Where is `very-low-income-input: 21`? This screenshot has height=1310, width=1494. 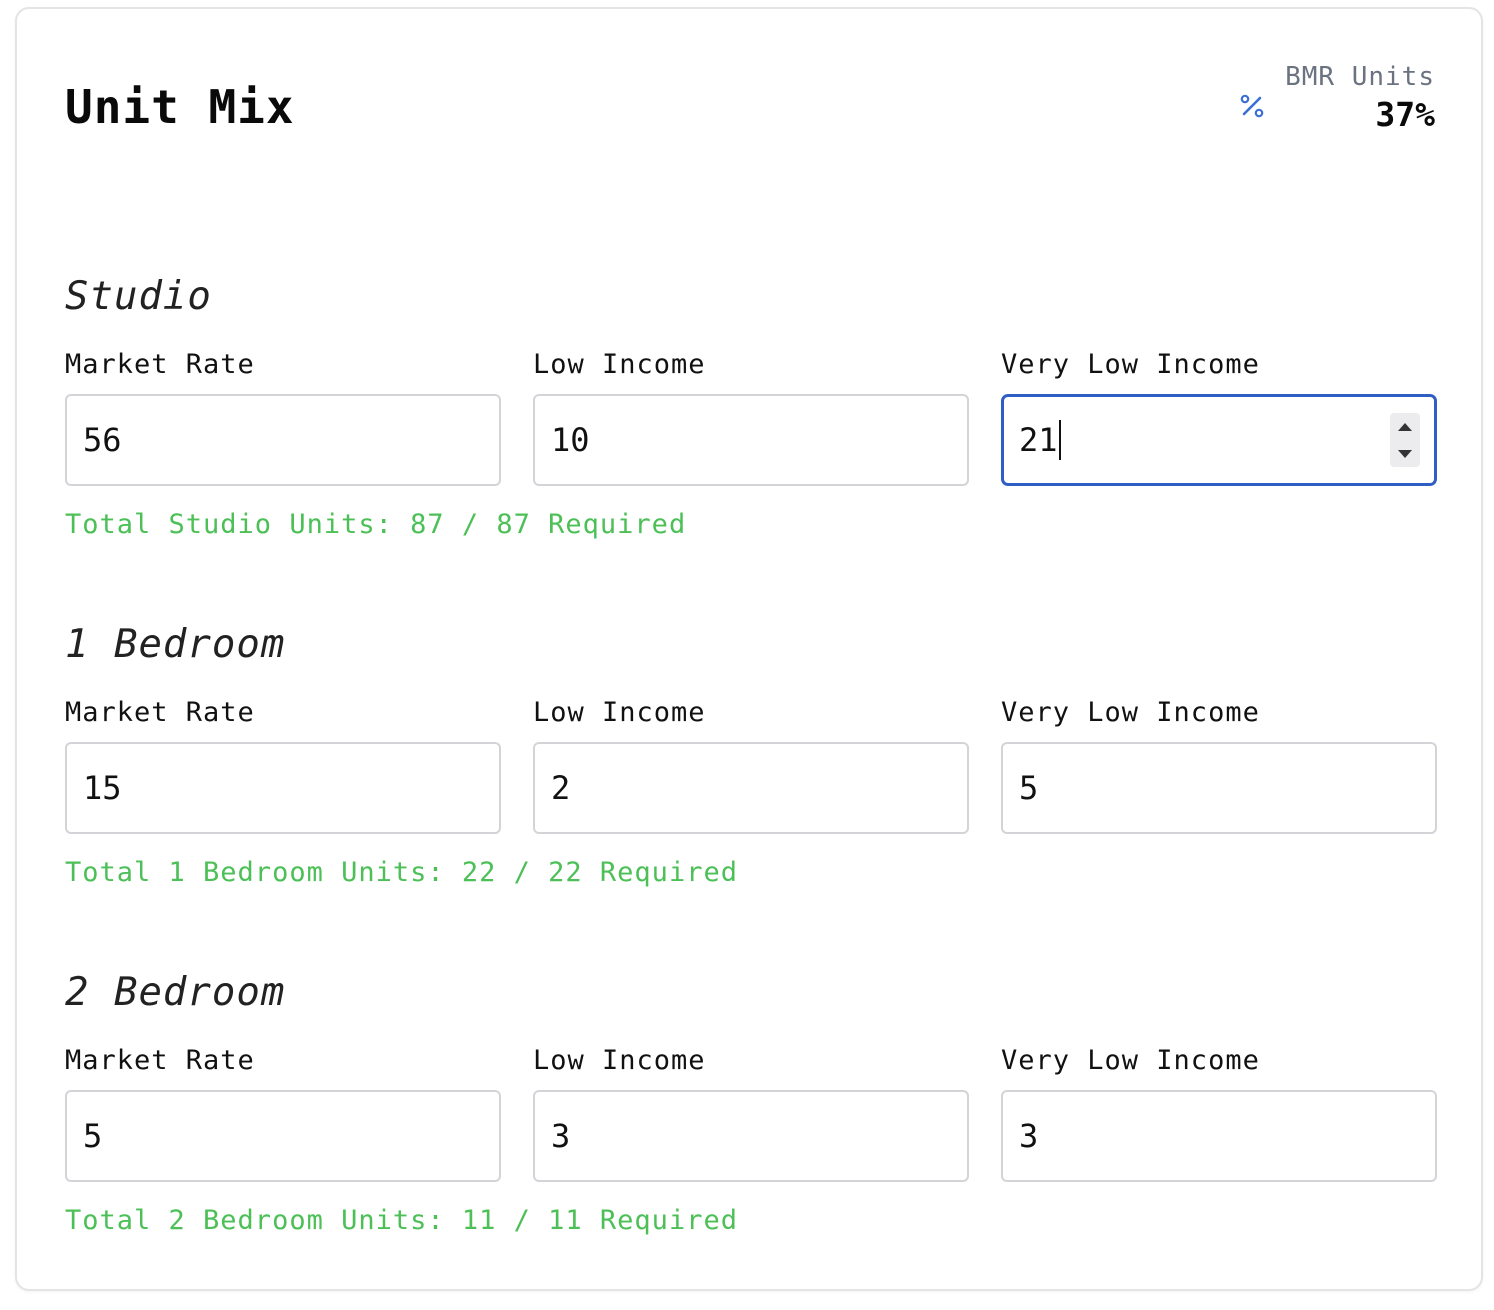
very-low-income-input: 21 is located at coordinates (1219, 440).